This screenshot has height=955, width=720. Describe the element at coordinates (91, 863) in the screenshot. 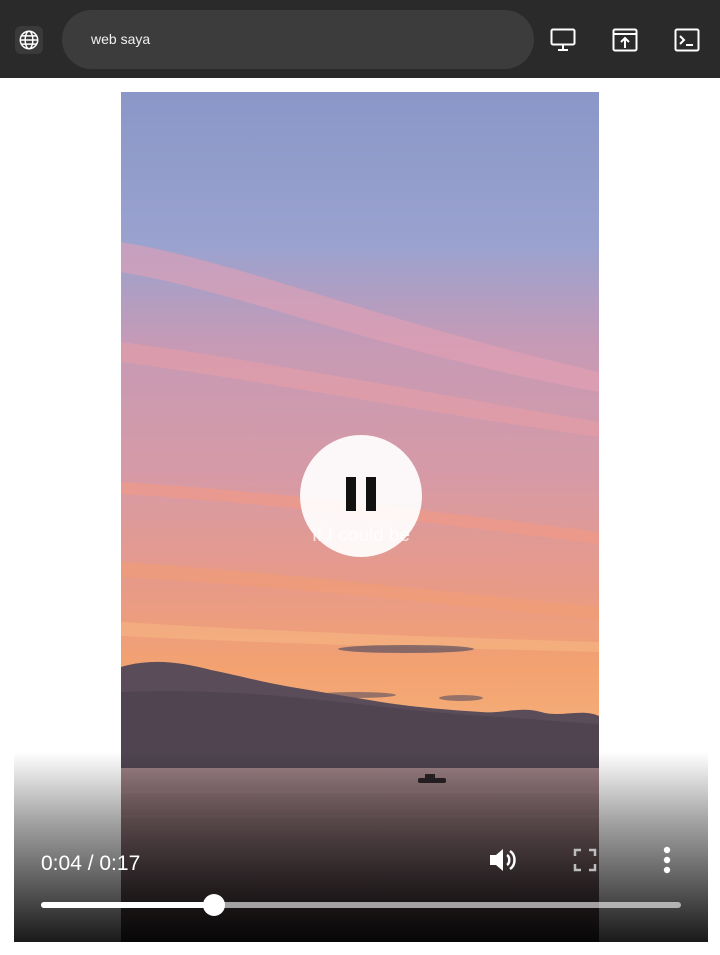

I see `time-display: 0:04 / 0:17` at that location.